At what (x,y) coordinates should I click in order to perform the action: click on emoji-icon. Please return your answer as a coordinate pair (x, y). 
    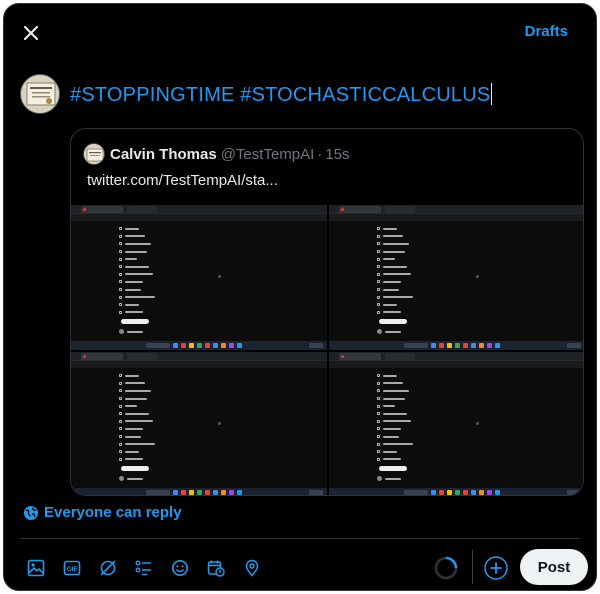
    Looking at the image, I should click on (180, 568).